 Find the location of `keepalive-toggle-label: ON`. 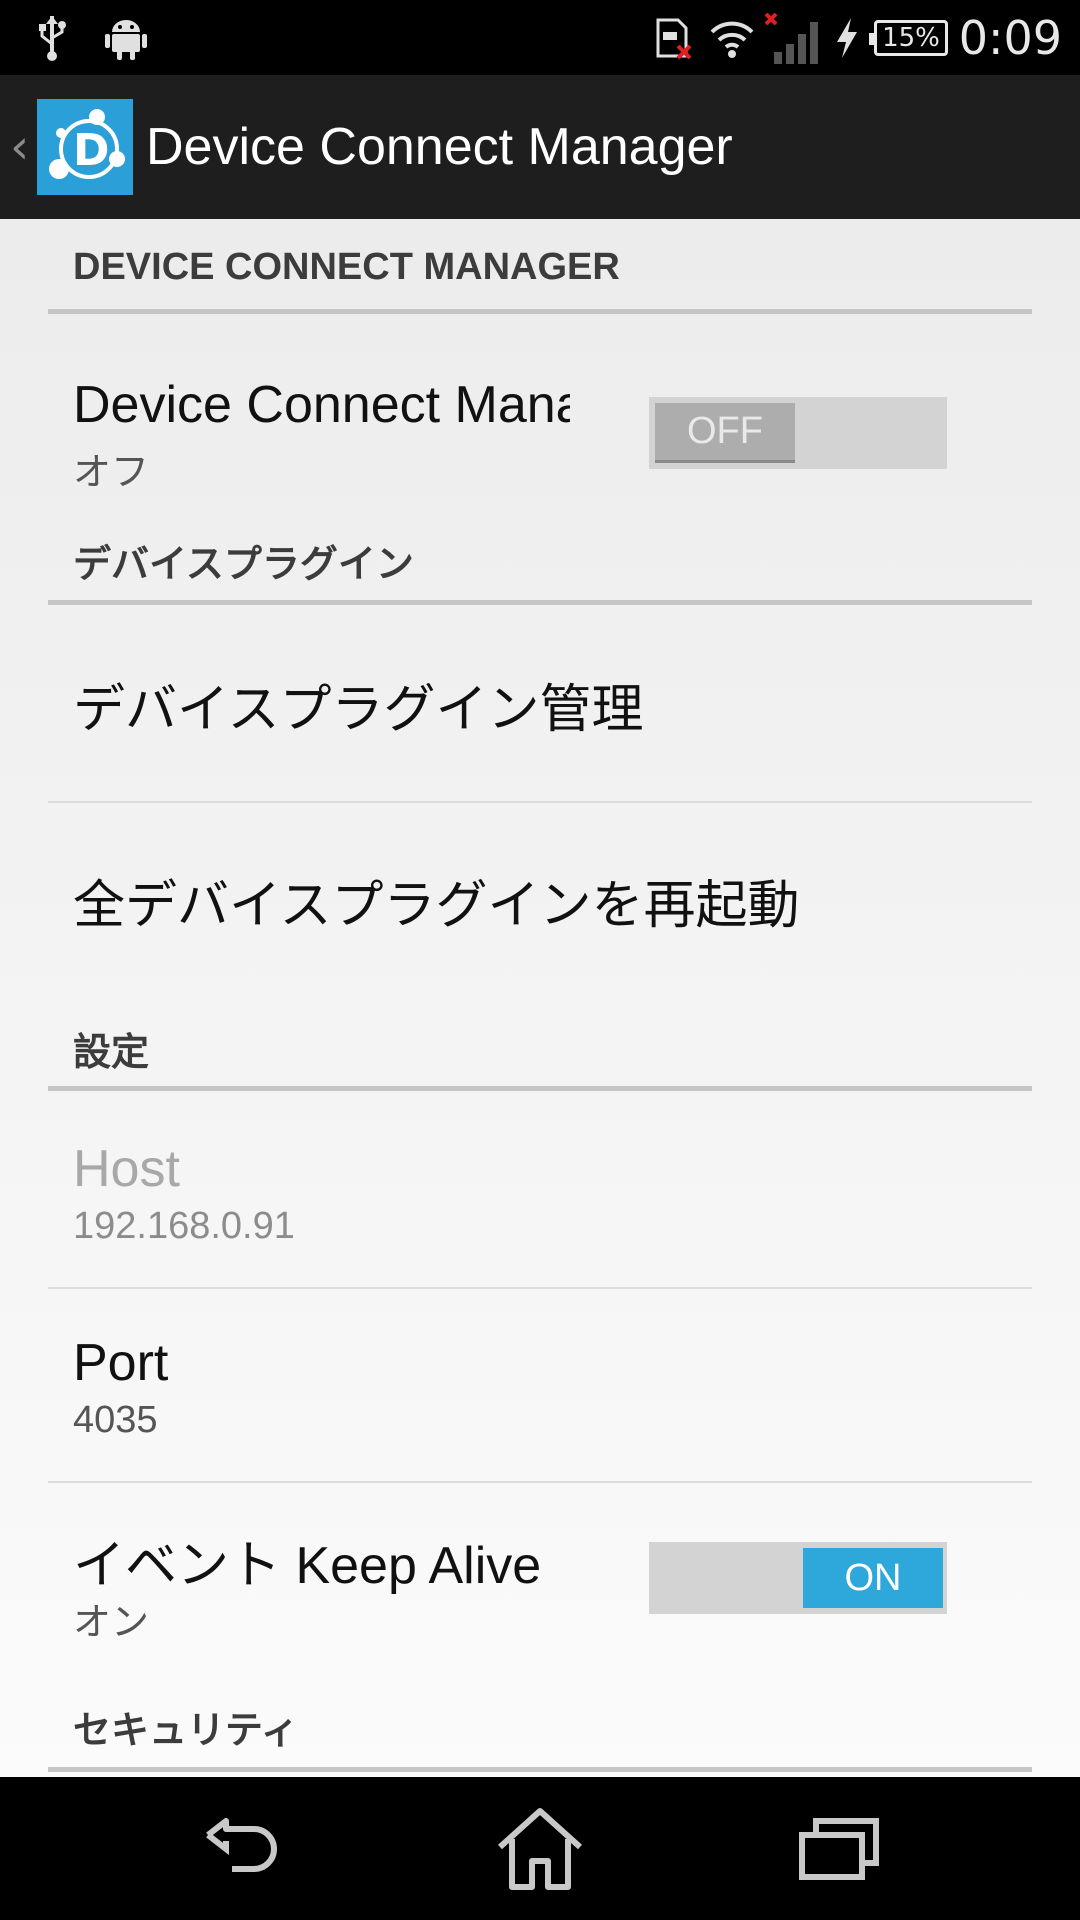

keepalive-toggle-label: ON is located at coordinates (873, 1578).